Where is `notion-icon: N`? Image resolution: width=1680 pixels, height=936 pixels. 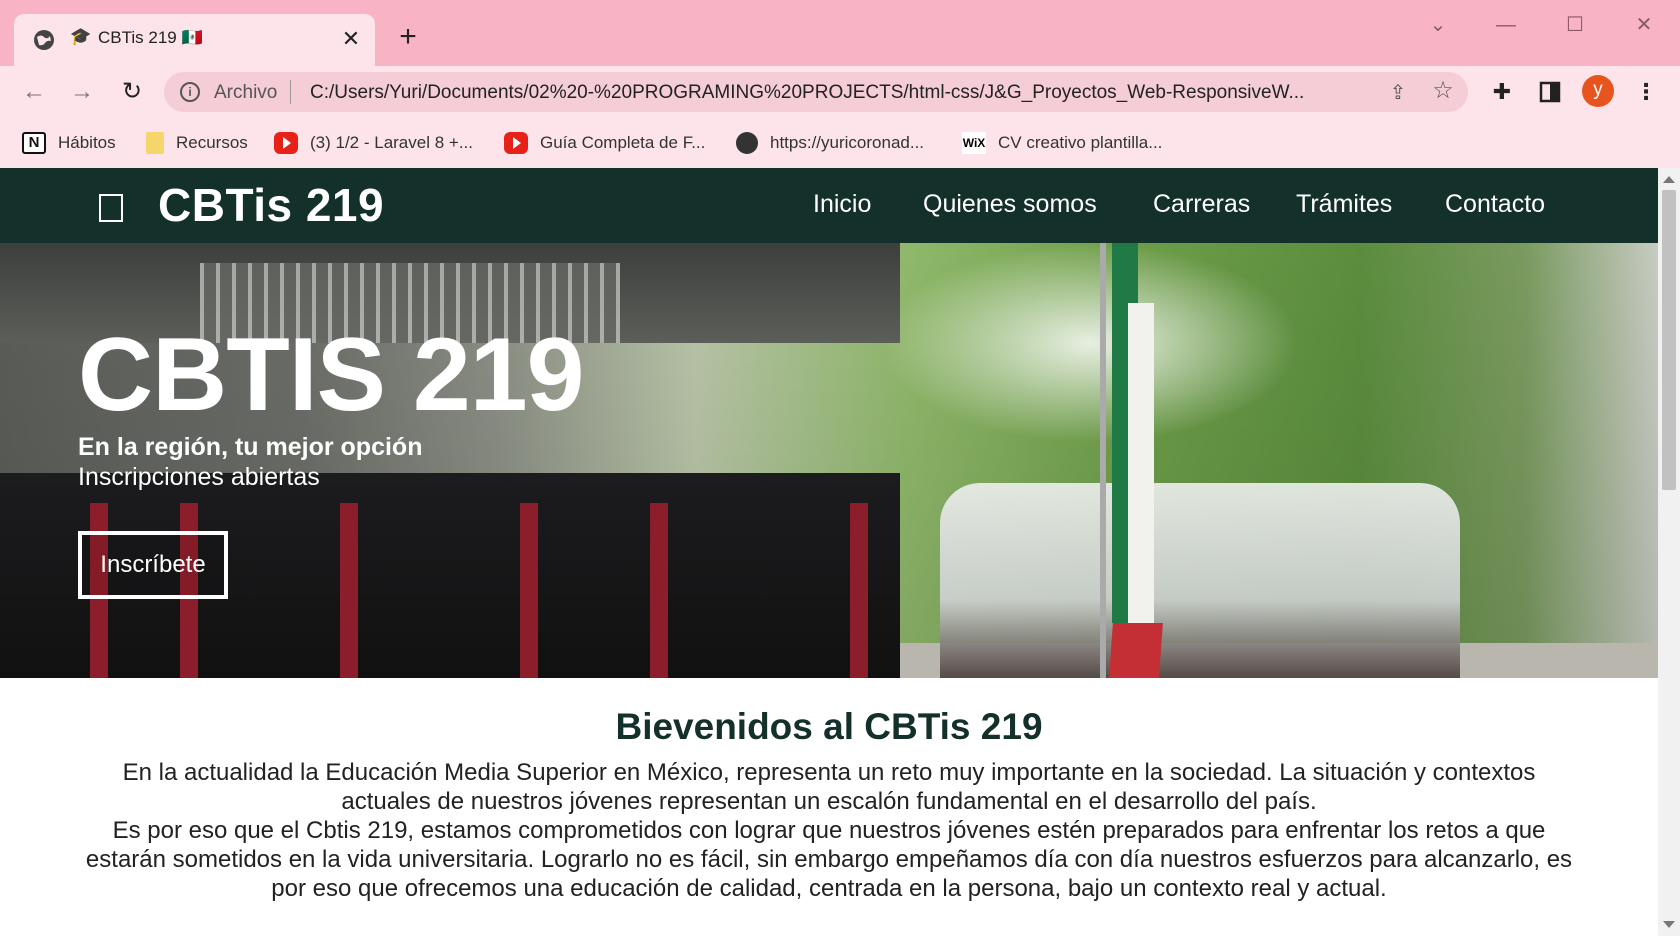 notion-icon: N is located at coordinates (34, 143).